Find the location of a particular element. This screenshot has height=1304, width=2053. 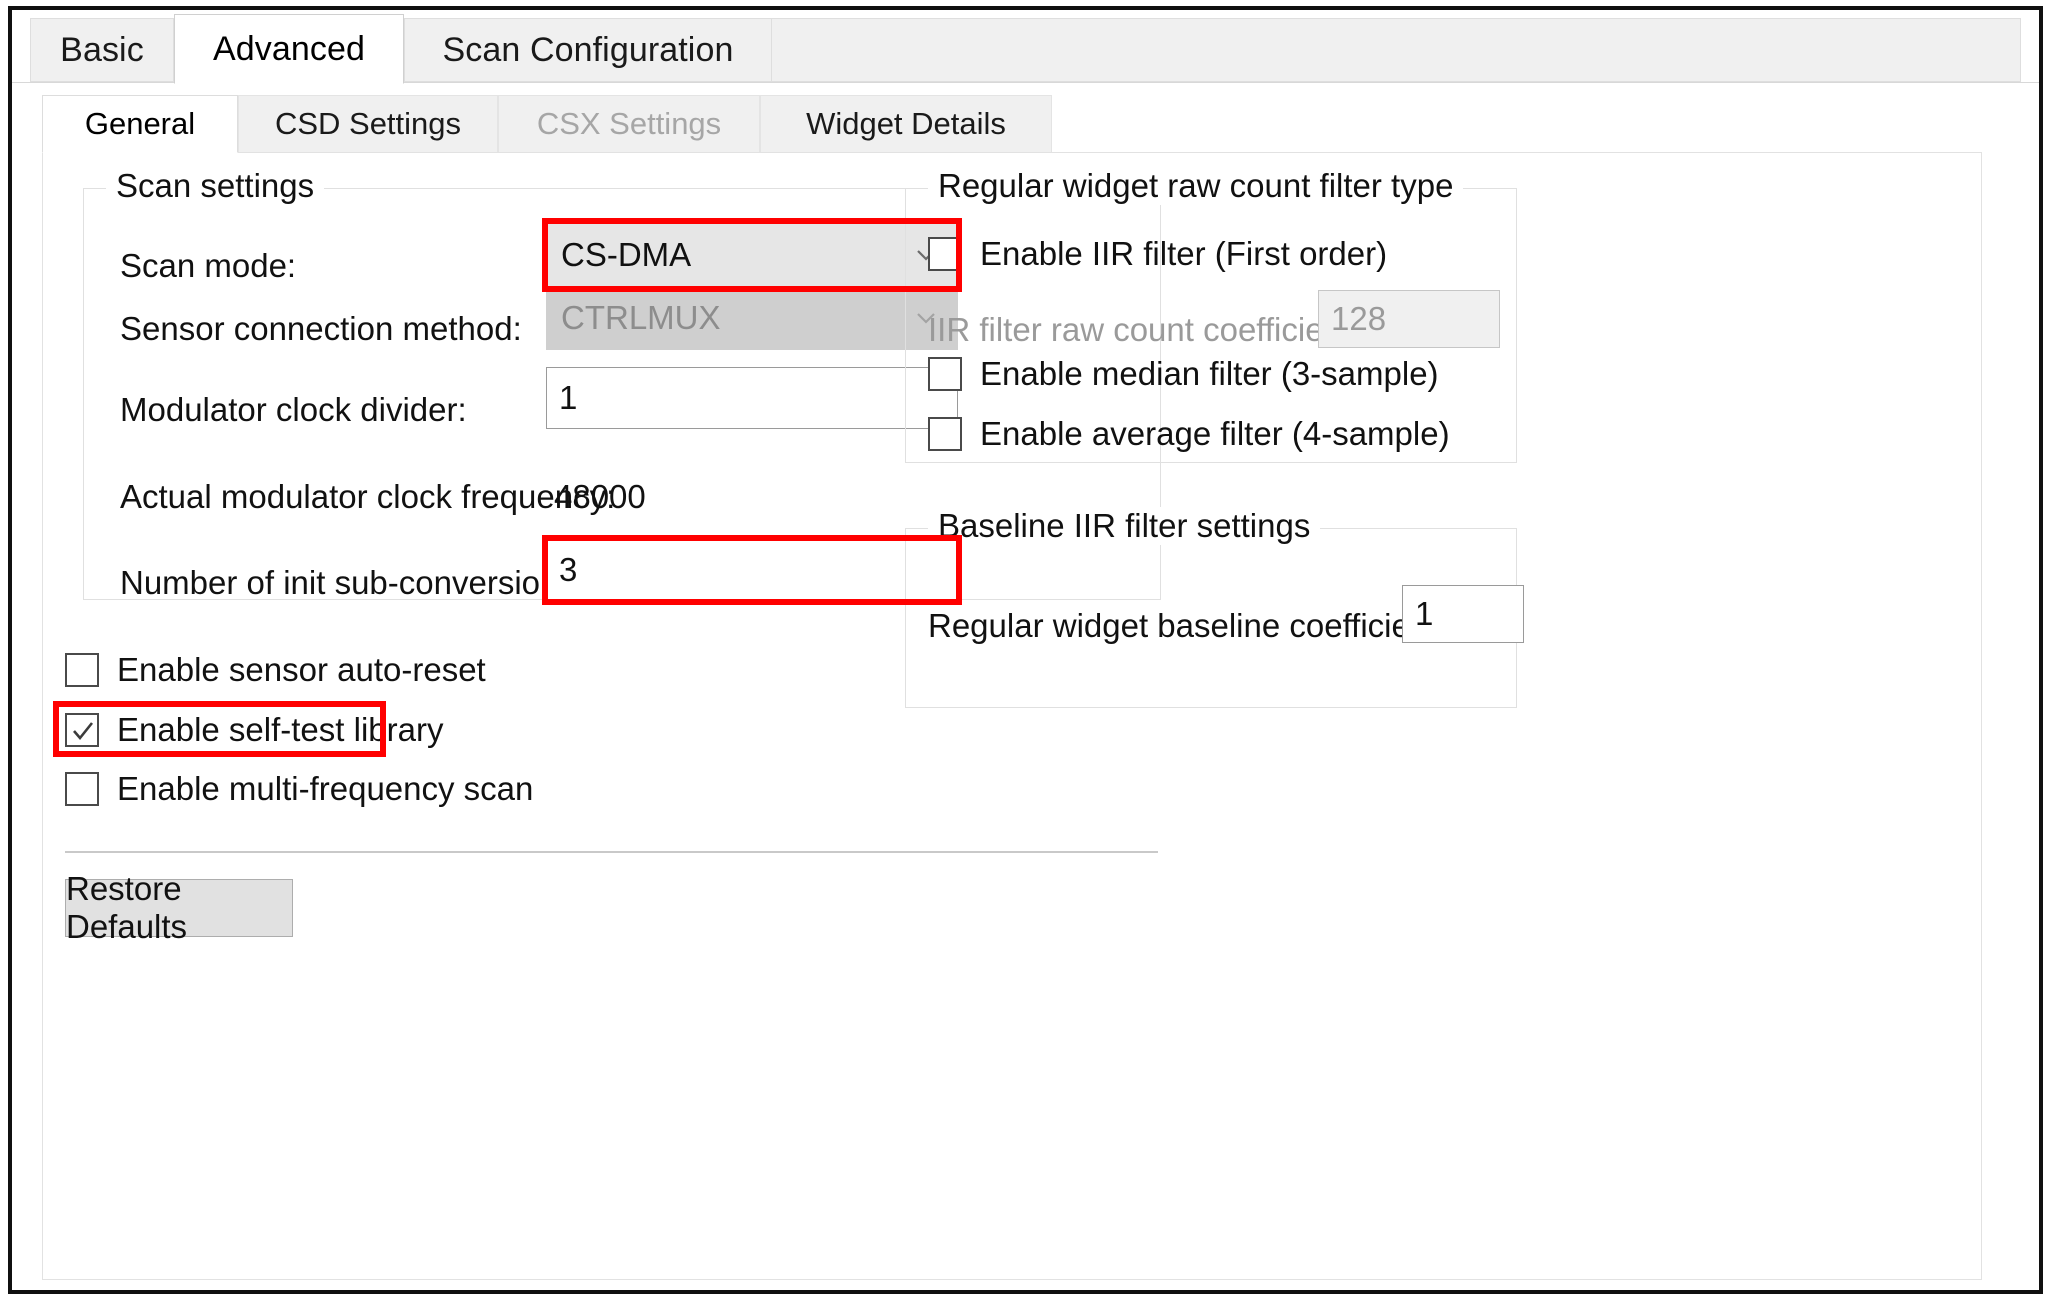

outer-tab-strip: Basic Advanced Scan Configuration is located at coordinates (1025, 47).